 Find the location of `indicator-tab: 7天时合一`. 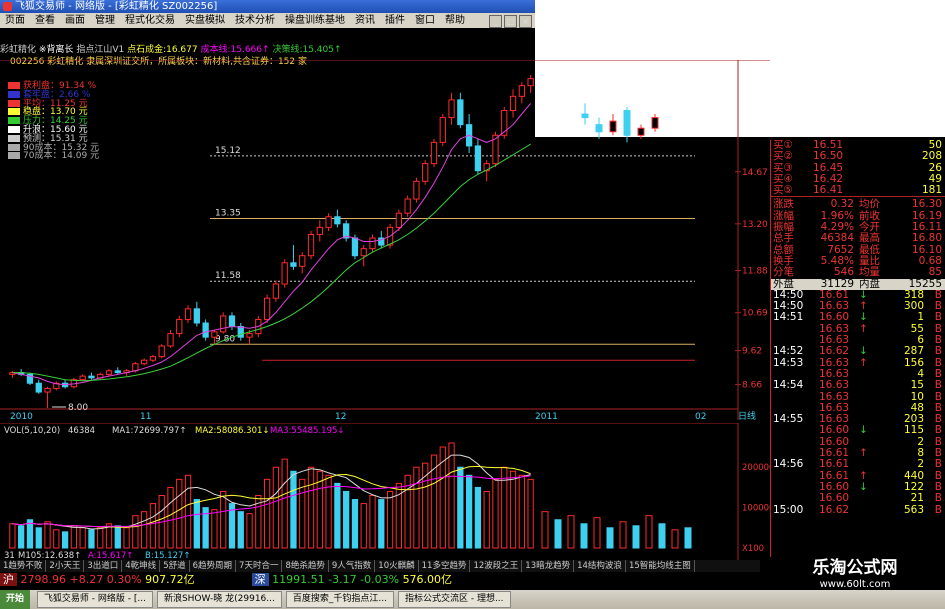

indicator-tab: 7天时合一 is located at coordinates (259, 566).